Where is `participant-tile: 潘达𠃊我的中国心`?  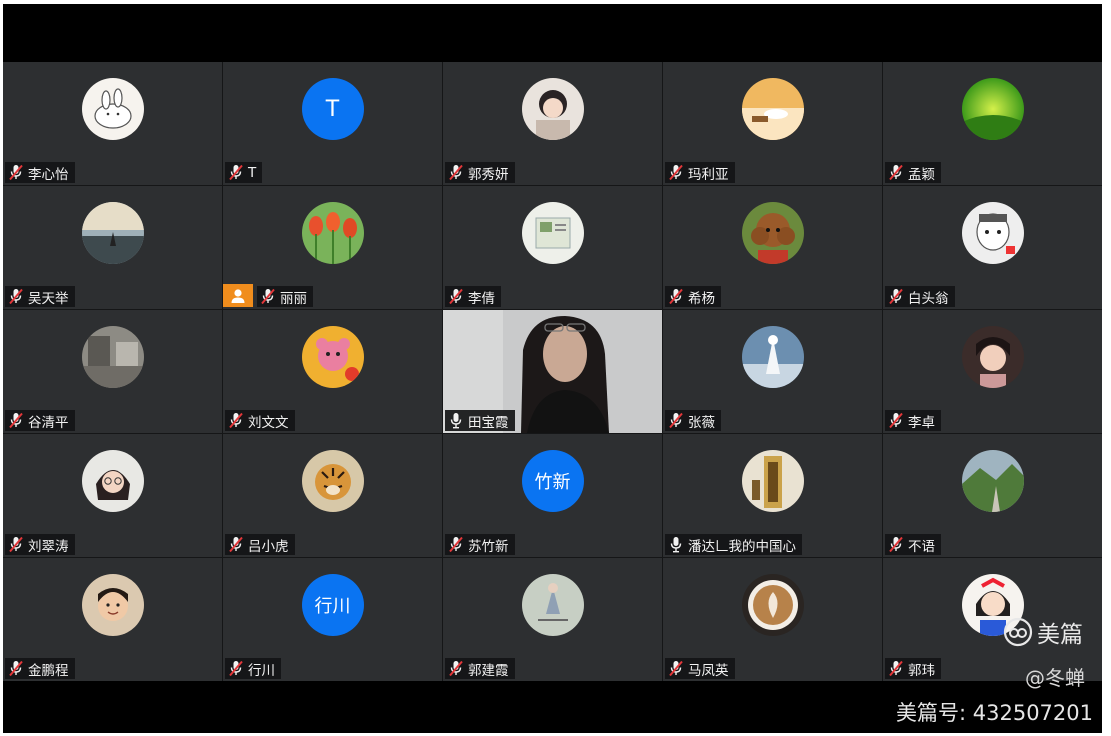 participant-tile: 潘达𠃊我的中国心 is located at coordinates (772, 495).